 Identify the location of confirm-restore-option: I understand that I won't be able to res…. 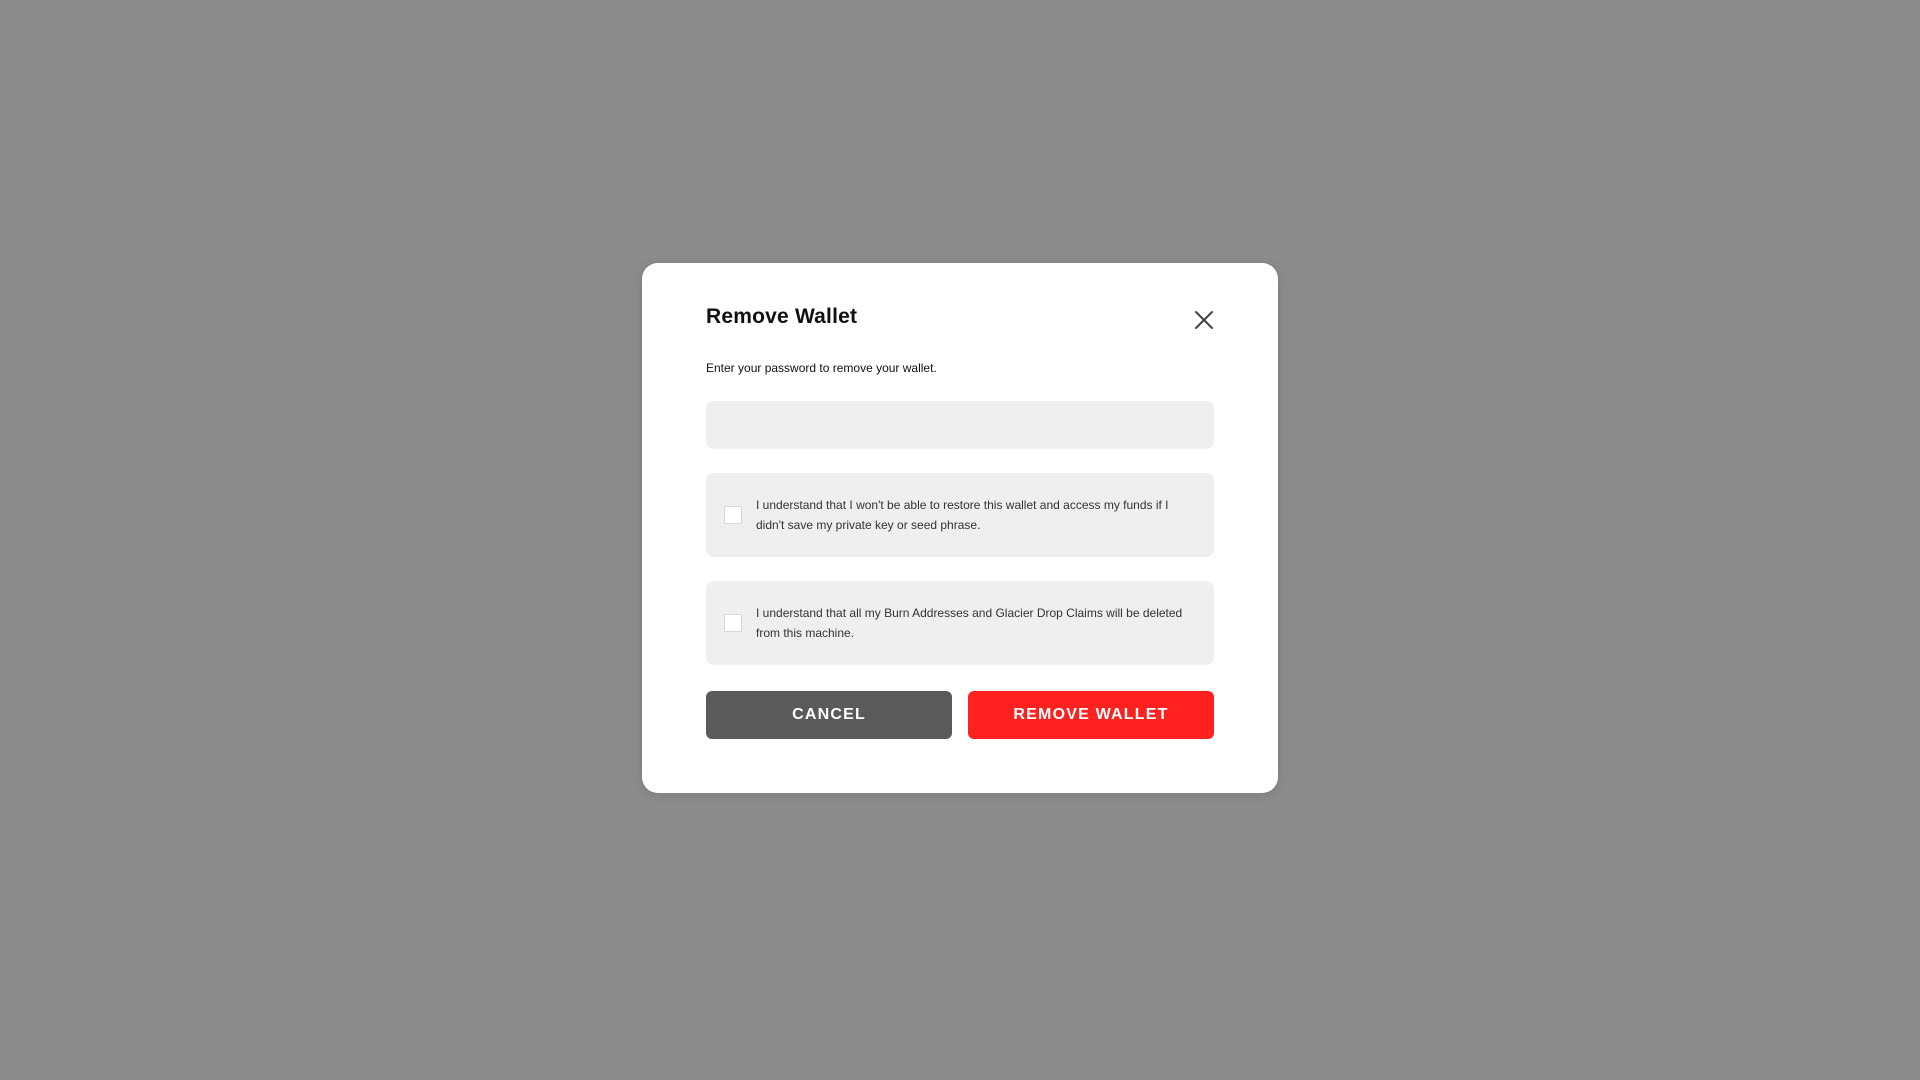
(960, 515).